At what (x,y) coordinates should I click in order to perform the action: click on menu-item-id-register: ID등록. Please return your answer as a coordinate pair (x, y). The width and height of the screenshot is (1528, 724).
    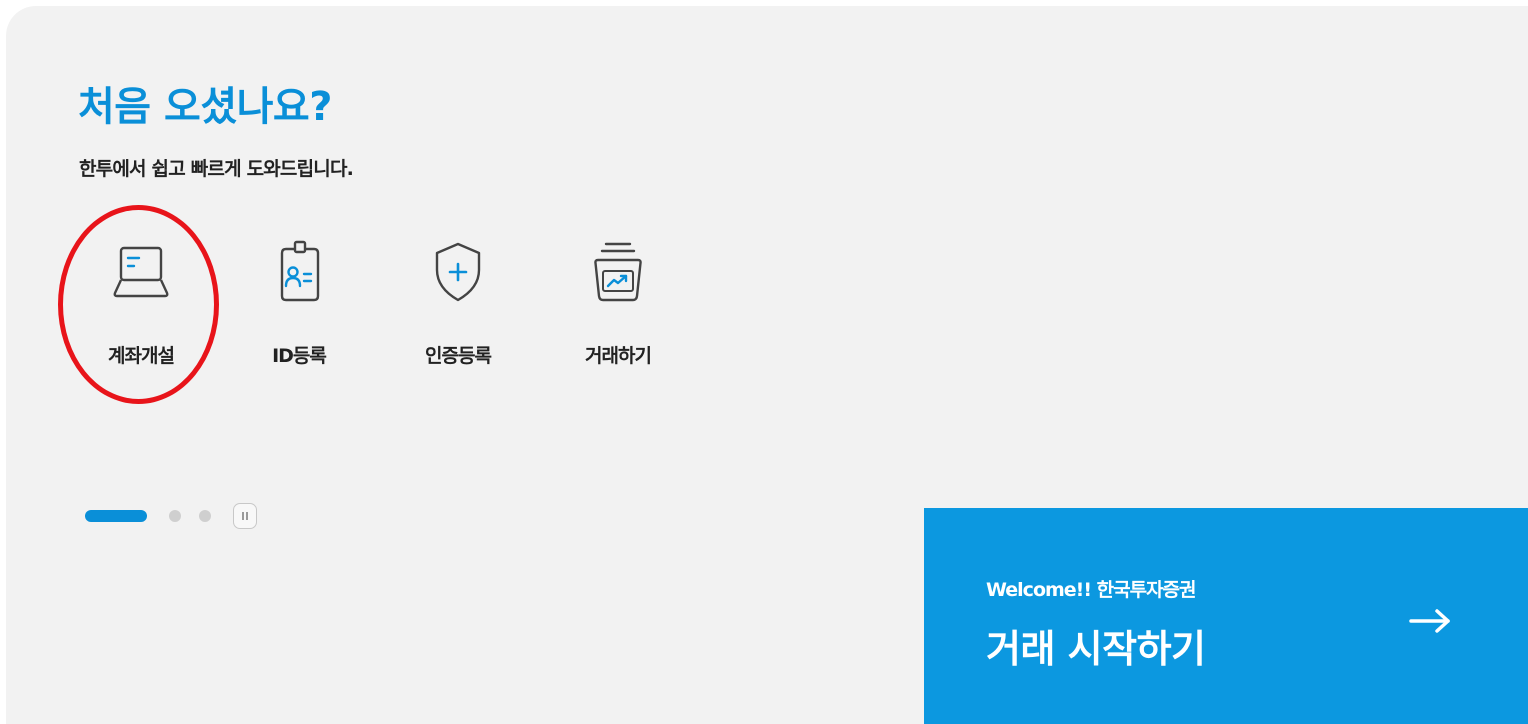
    Looking at the image, I should click on (299, 308).